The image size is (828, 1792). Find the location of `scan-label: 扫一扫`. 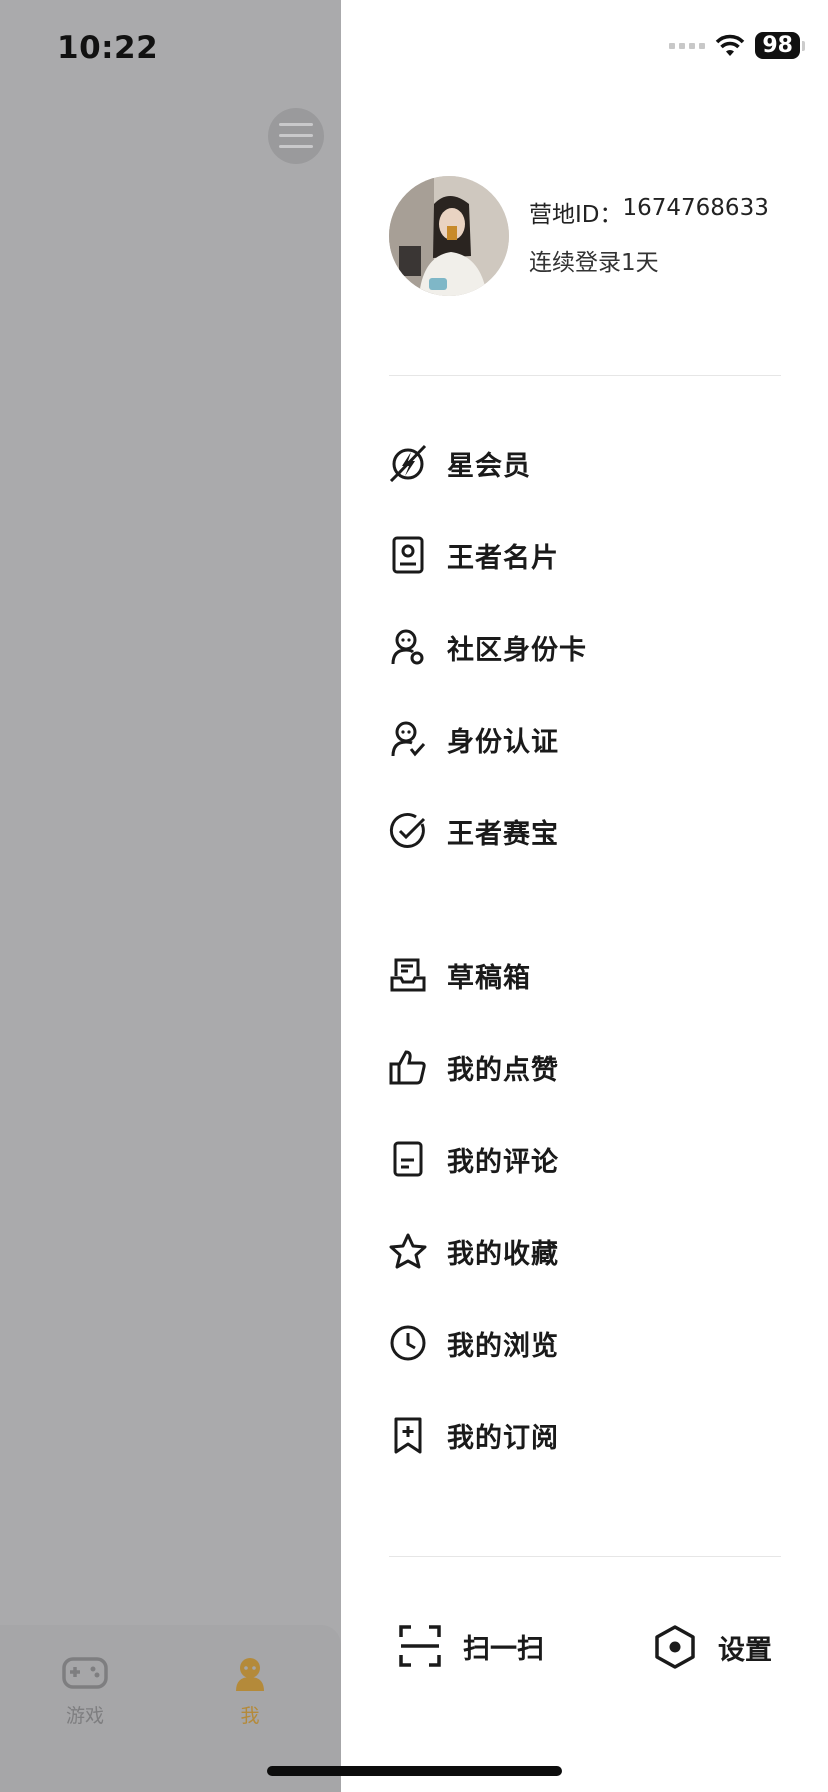

scan-label: 扫一扫 is located at coordinates (503, 1649).